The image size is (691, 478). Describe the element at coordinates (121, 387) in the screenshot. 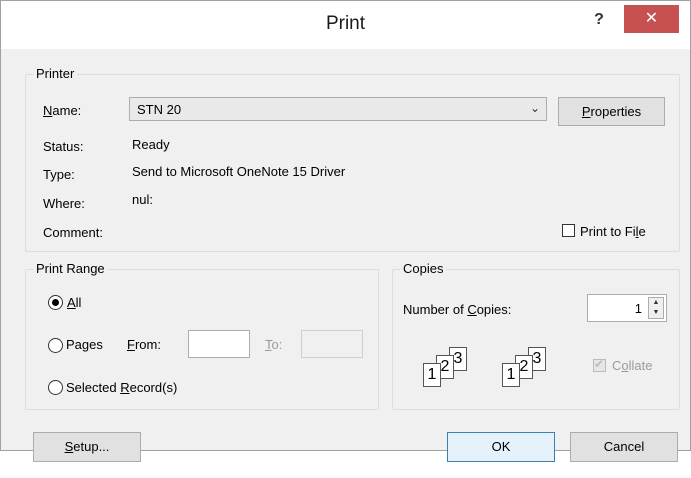

I see `selected-records-label: Selected Record(s)` at that location.